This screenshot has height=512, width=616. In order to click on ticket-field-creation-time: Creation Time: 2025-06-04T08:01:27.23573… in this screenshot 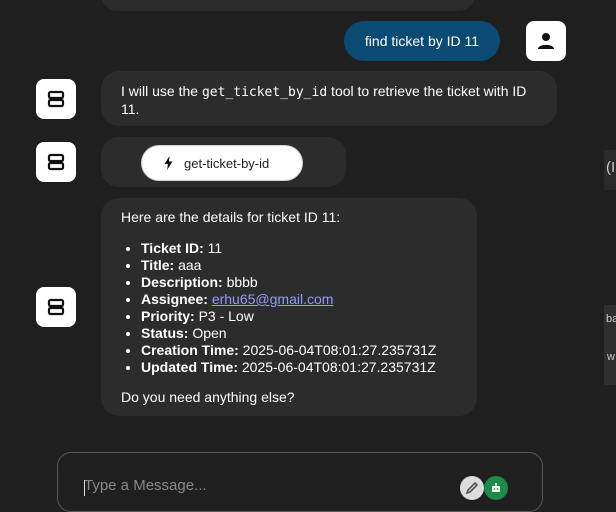, I will do `click(326, 350)`.